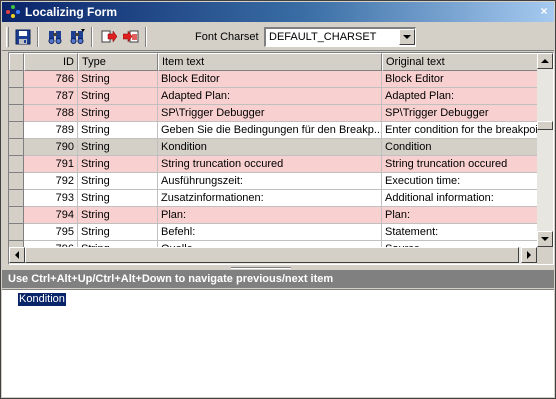 The height and width of the screenshot is (399, 556). I want to click on title-bar: Localizing Form ×, so click(278, 12).